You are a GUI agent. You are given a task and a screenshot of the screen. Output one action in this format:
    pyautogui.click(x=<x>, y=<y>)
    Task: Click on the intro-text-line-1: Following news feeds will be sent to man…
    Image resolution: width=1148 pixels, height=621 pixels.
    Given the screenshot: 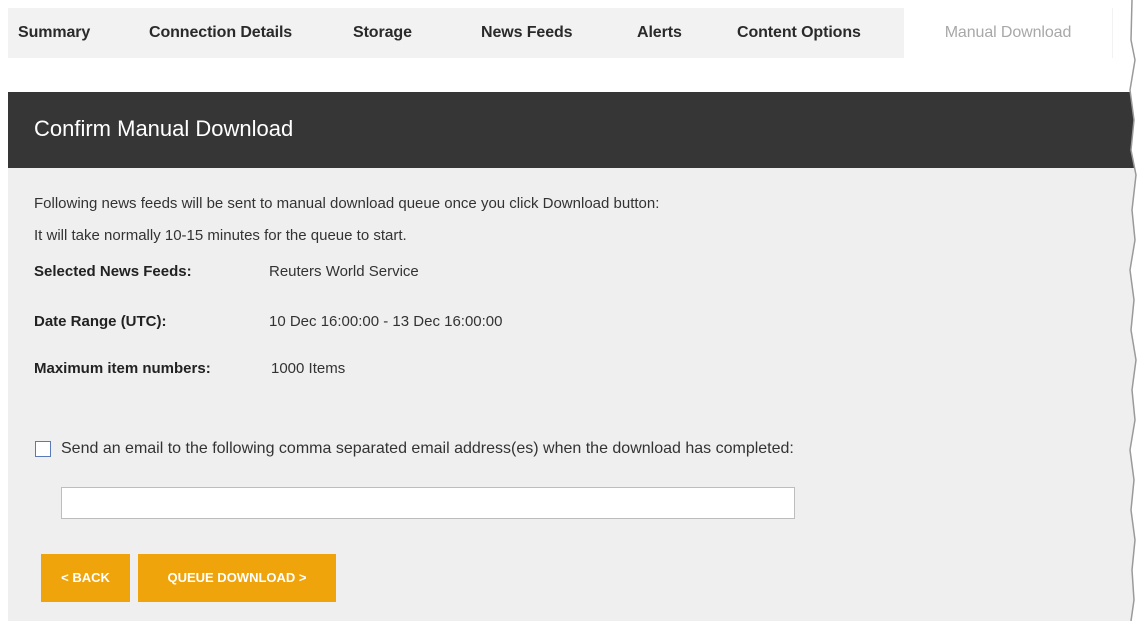 What is the action you would take?
    pyautogui.click(x=347, y=203)
    